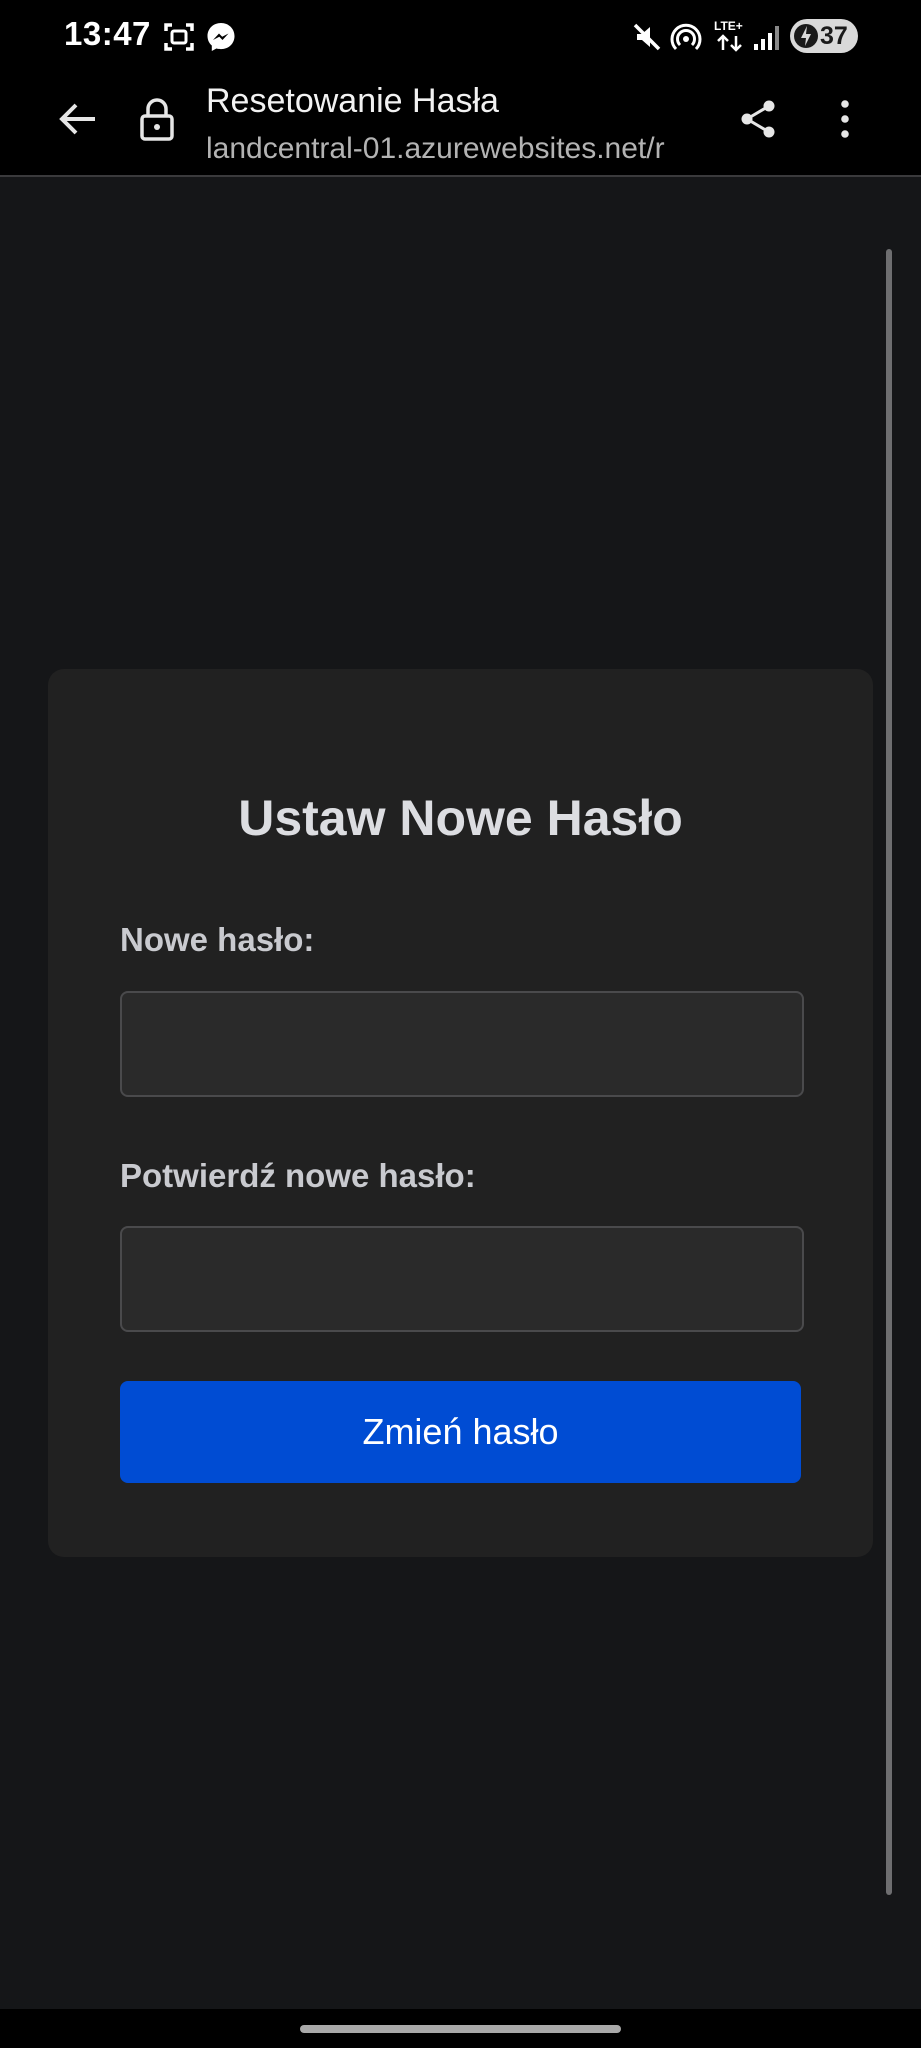  Describe the element at coordinates (221, 39) in the screenshot. I see `messenger-icon` at that location.